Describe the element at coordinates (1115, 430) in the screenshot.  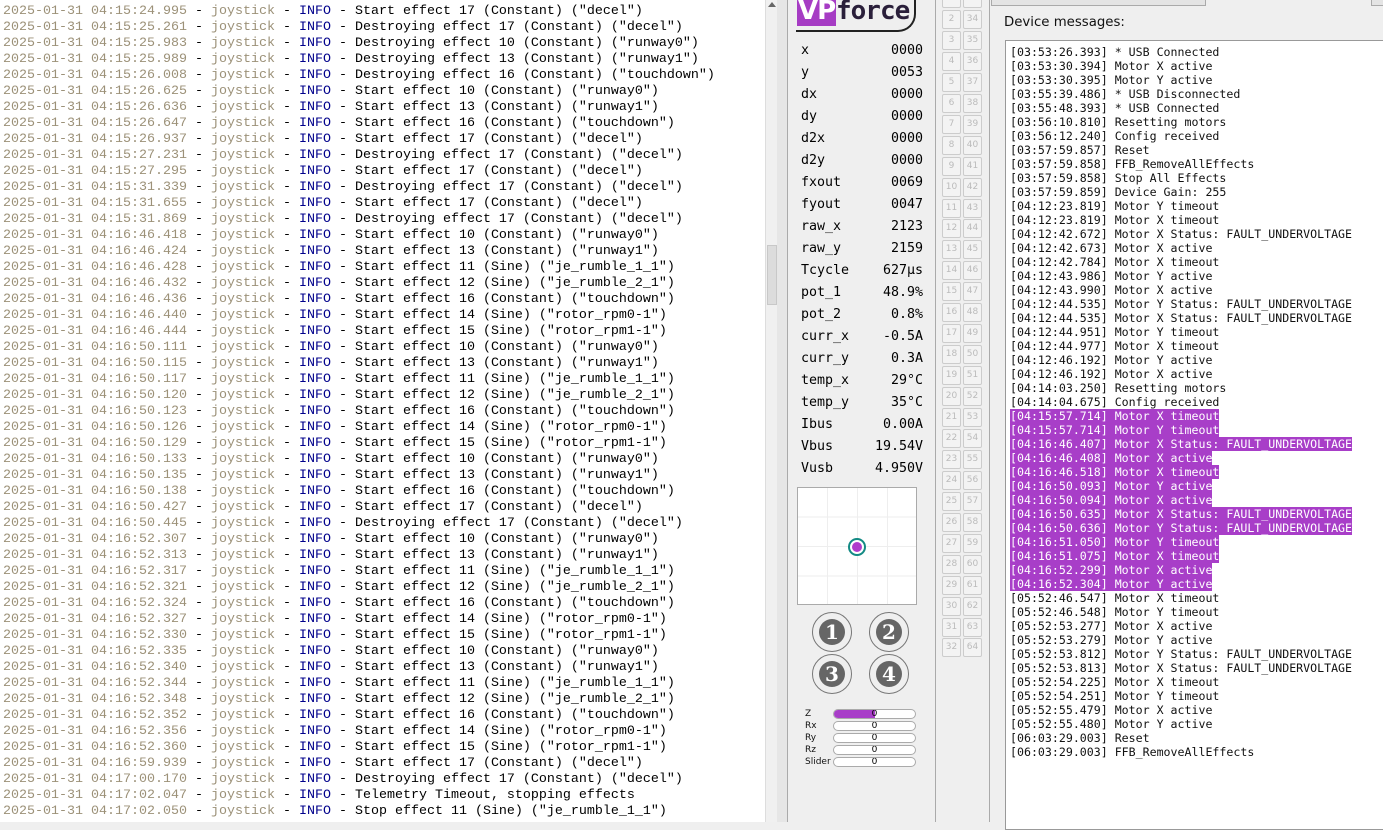
I see `message-row: [04:15:57.714] Motor Y timeout` at that location.